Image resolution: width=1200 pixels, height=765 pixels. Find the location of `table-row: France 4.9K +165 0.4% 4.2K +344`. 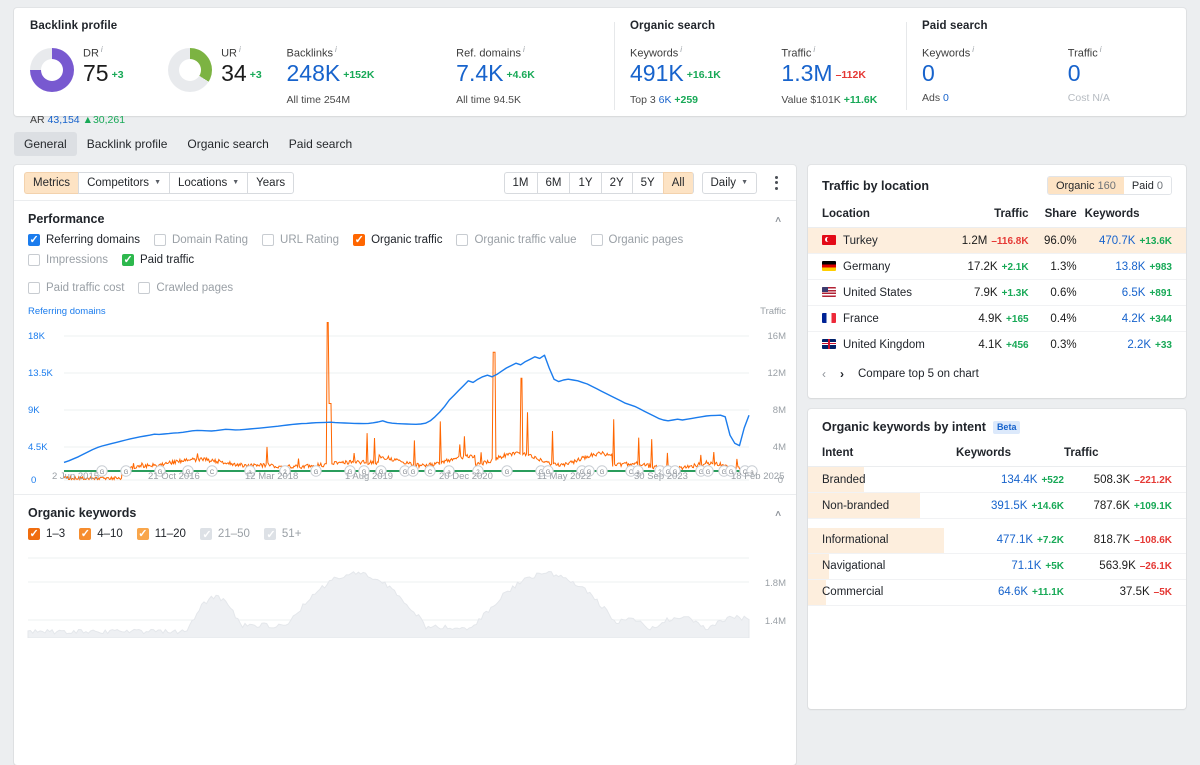

table-row: France 4.9K +165 0.4% 4.2K +344 is located at coordinates (997, 318).